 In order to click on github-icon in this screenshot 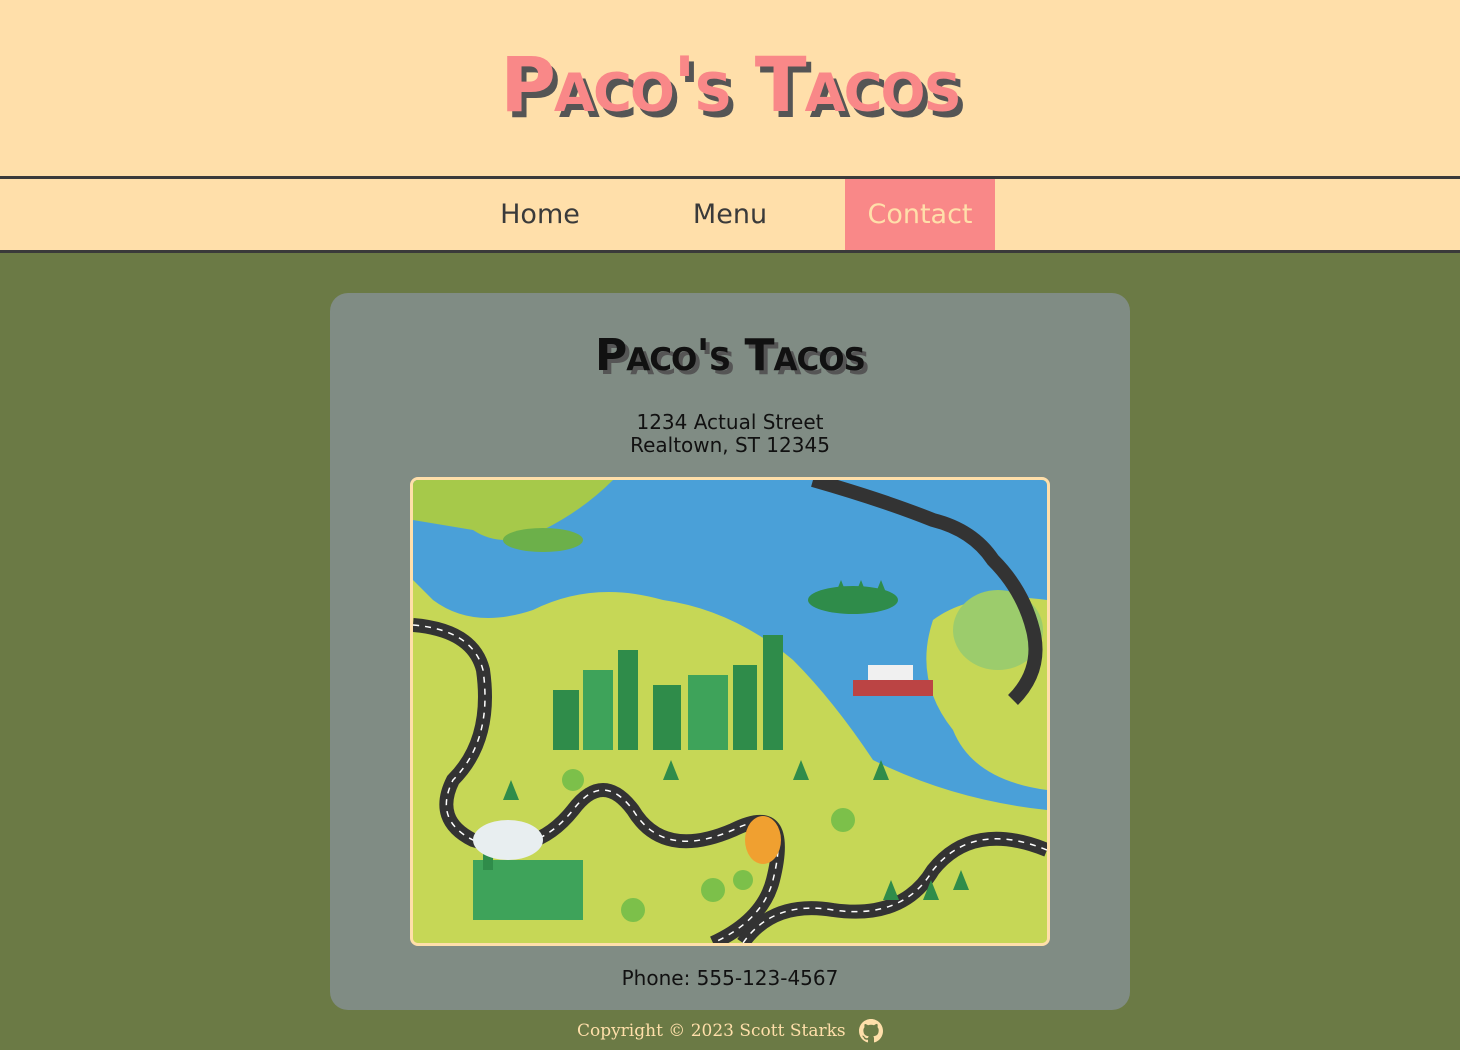, I will do `click(871, 1031)`.